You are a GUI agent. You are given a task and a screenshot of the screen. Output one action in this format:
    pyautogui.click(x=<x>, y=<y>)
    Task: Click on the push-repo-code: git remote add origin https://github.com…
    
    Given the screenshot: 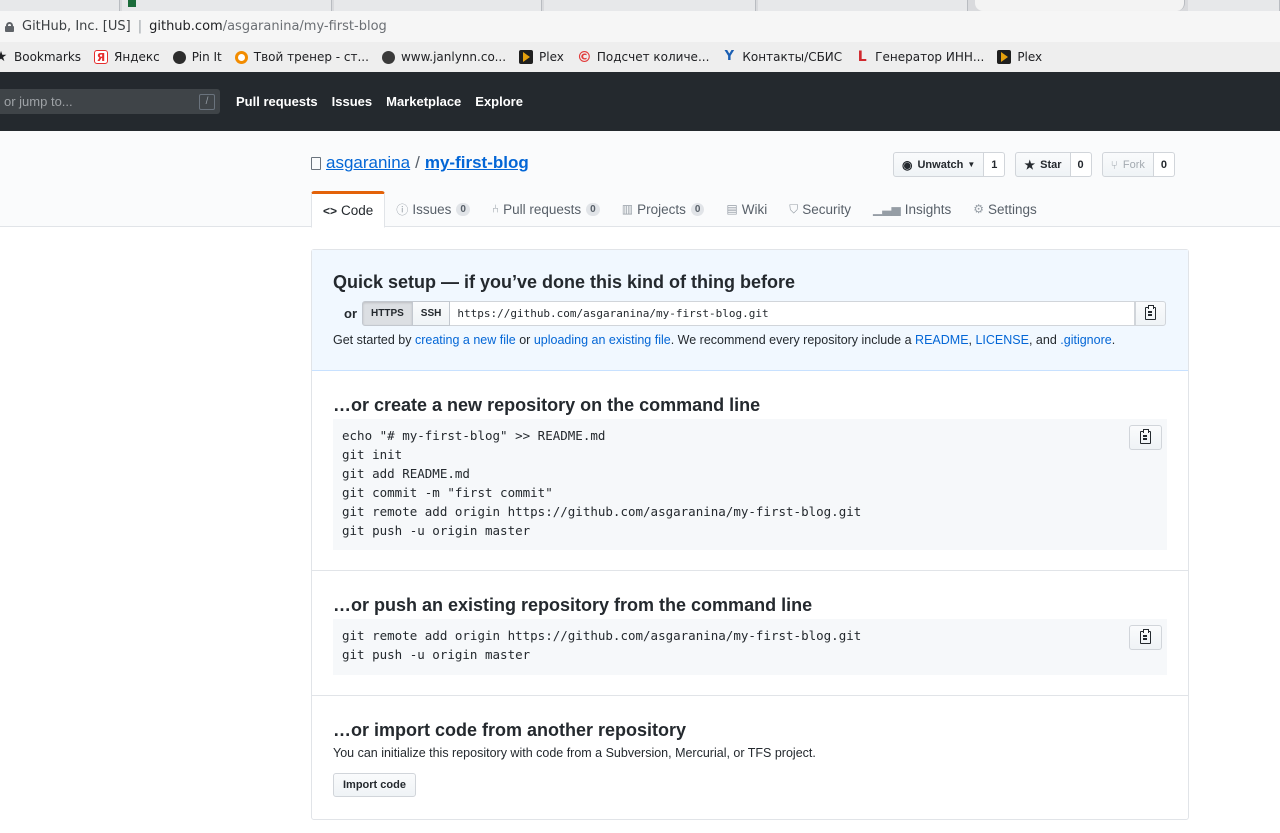 What is the action you would take?
    pyautogui.click(x=750, y=647)
    